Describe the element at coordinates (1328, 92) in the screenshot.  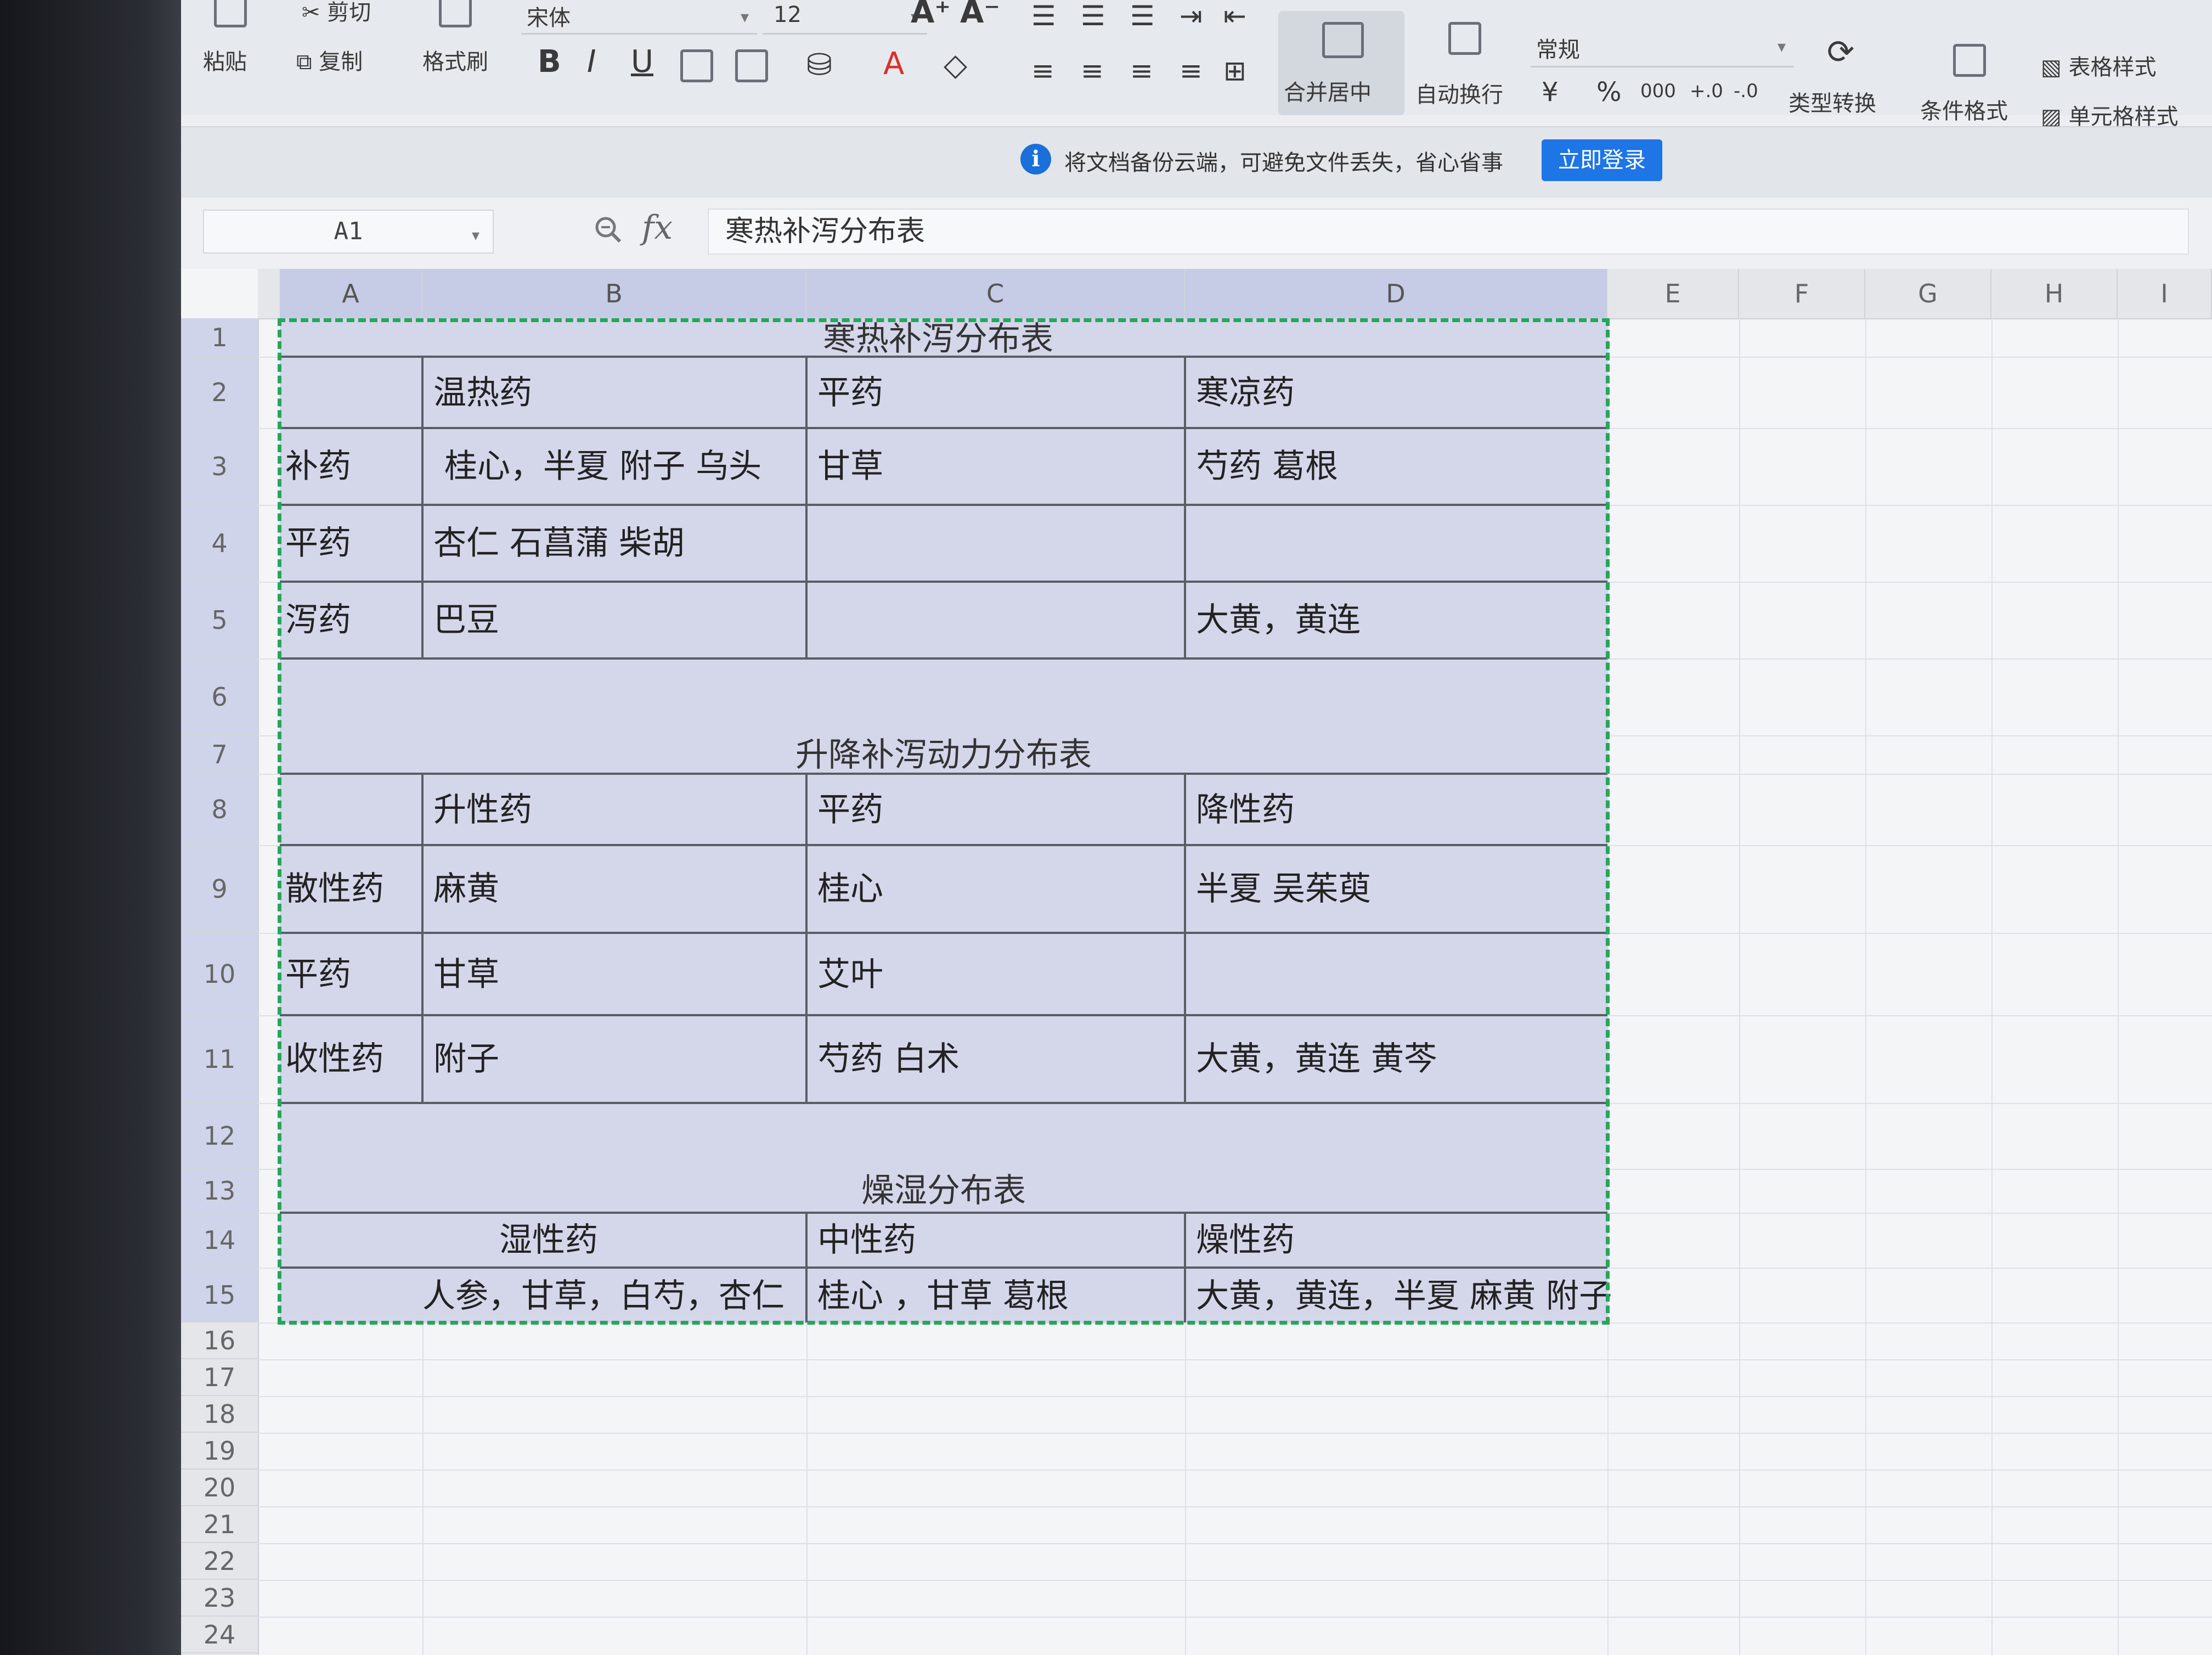
I see `merge-center-label: 合并居中` at that location.